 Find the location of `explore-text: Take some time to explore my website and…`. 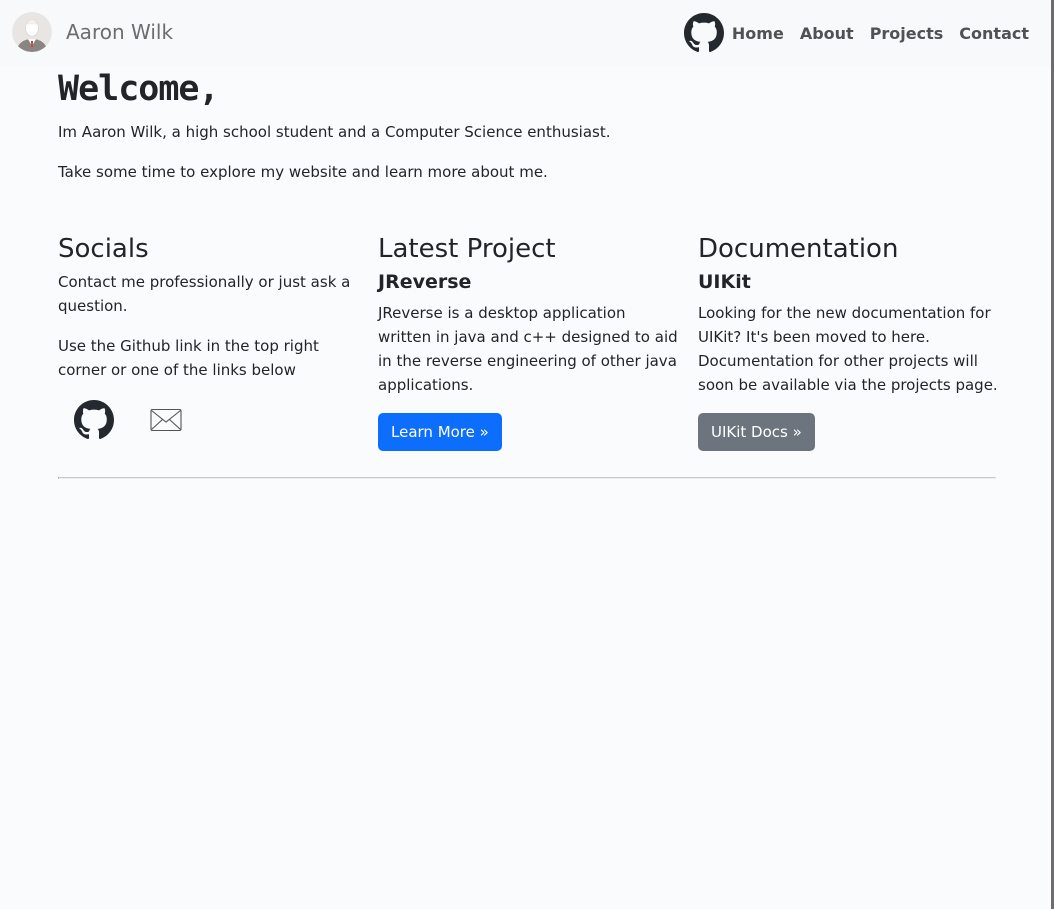

explore-text: Take some time to explore my website and… is located at coordinates (303, 172).